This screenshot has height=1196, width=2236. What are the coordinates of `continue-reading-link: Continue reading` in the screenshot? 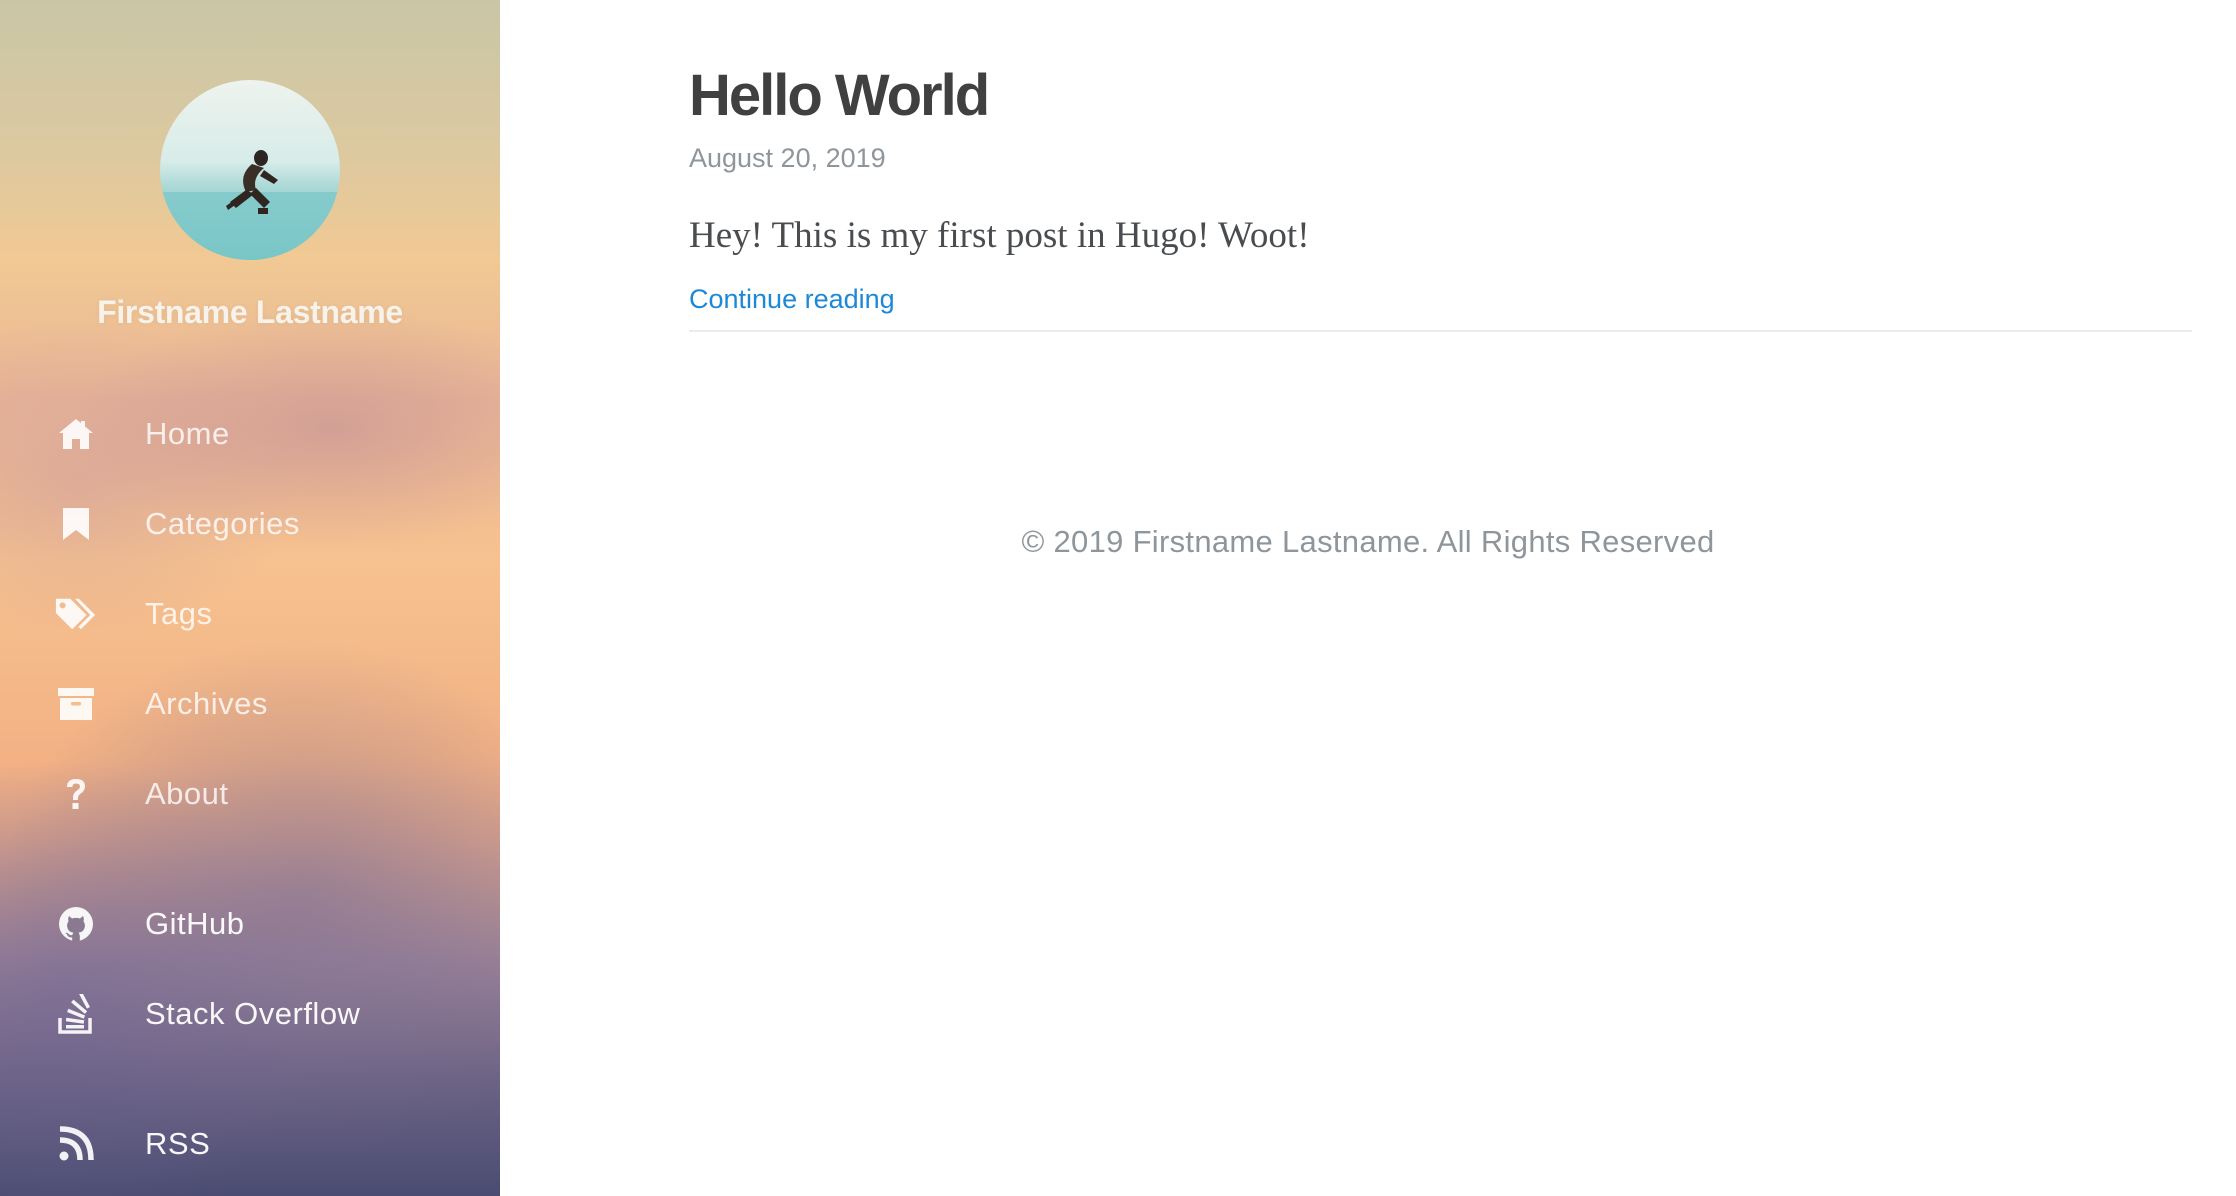 It's located at (792, 299).